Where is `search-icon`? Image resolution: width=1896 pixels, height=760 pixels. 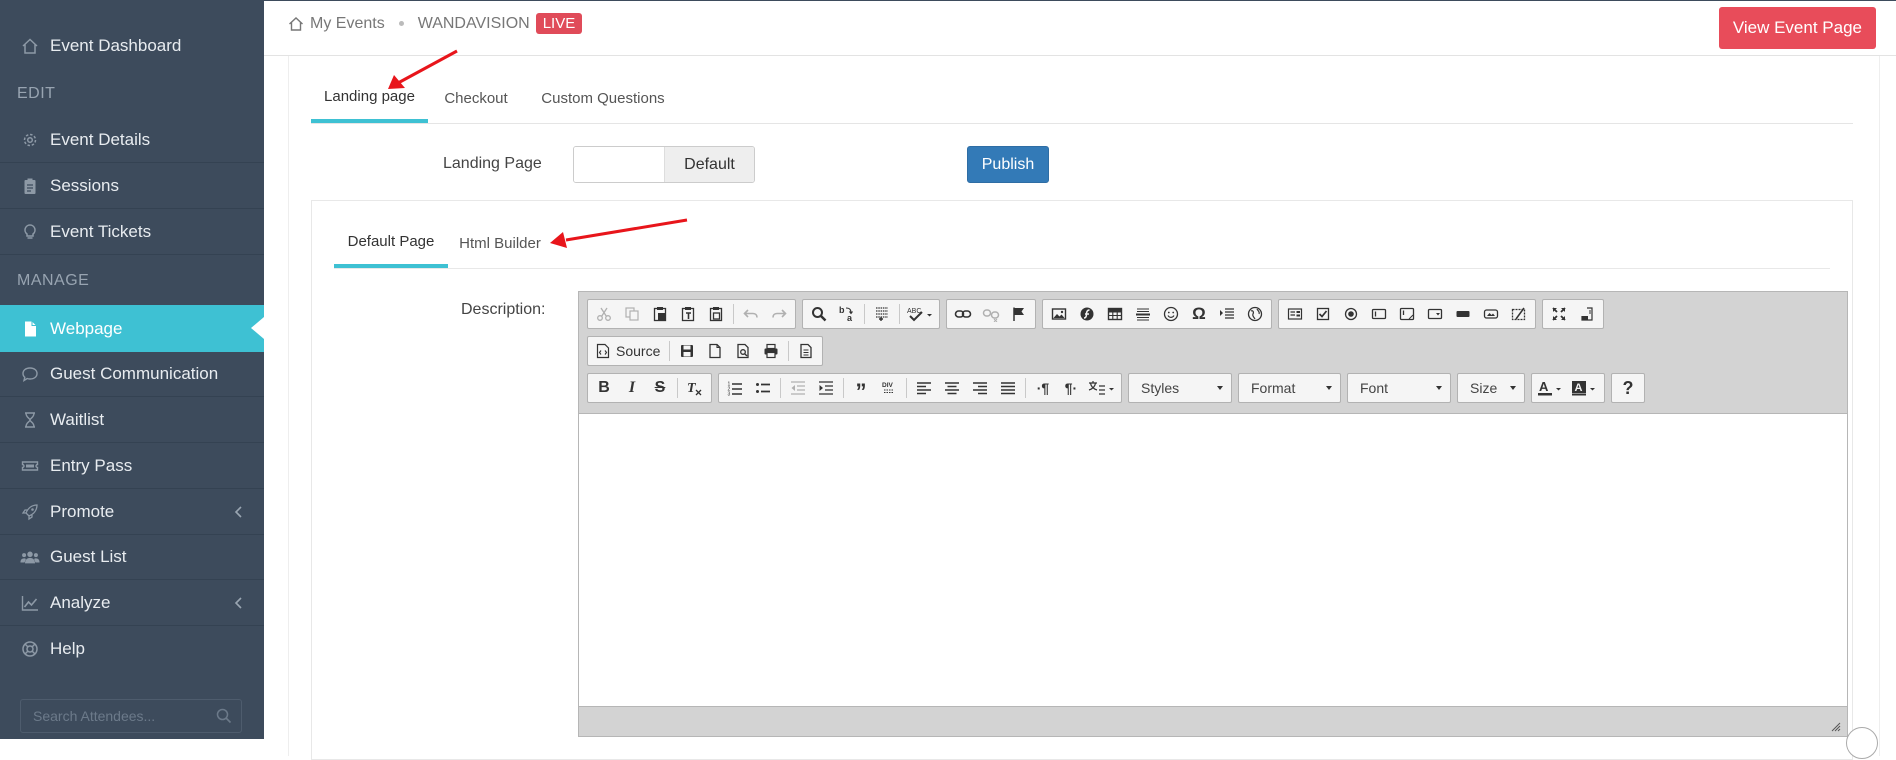 search-icon is located at coordinates (224, 716).